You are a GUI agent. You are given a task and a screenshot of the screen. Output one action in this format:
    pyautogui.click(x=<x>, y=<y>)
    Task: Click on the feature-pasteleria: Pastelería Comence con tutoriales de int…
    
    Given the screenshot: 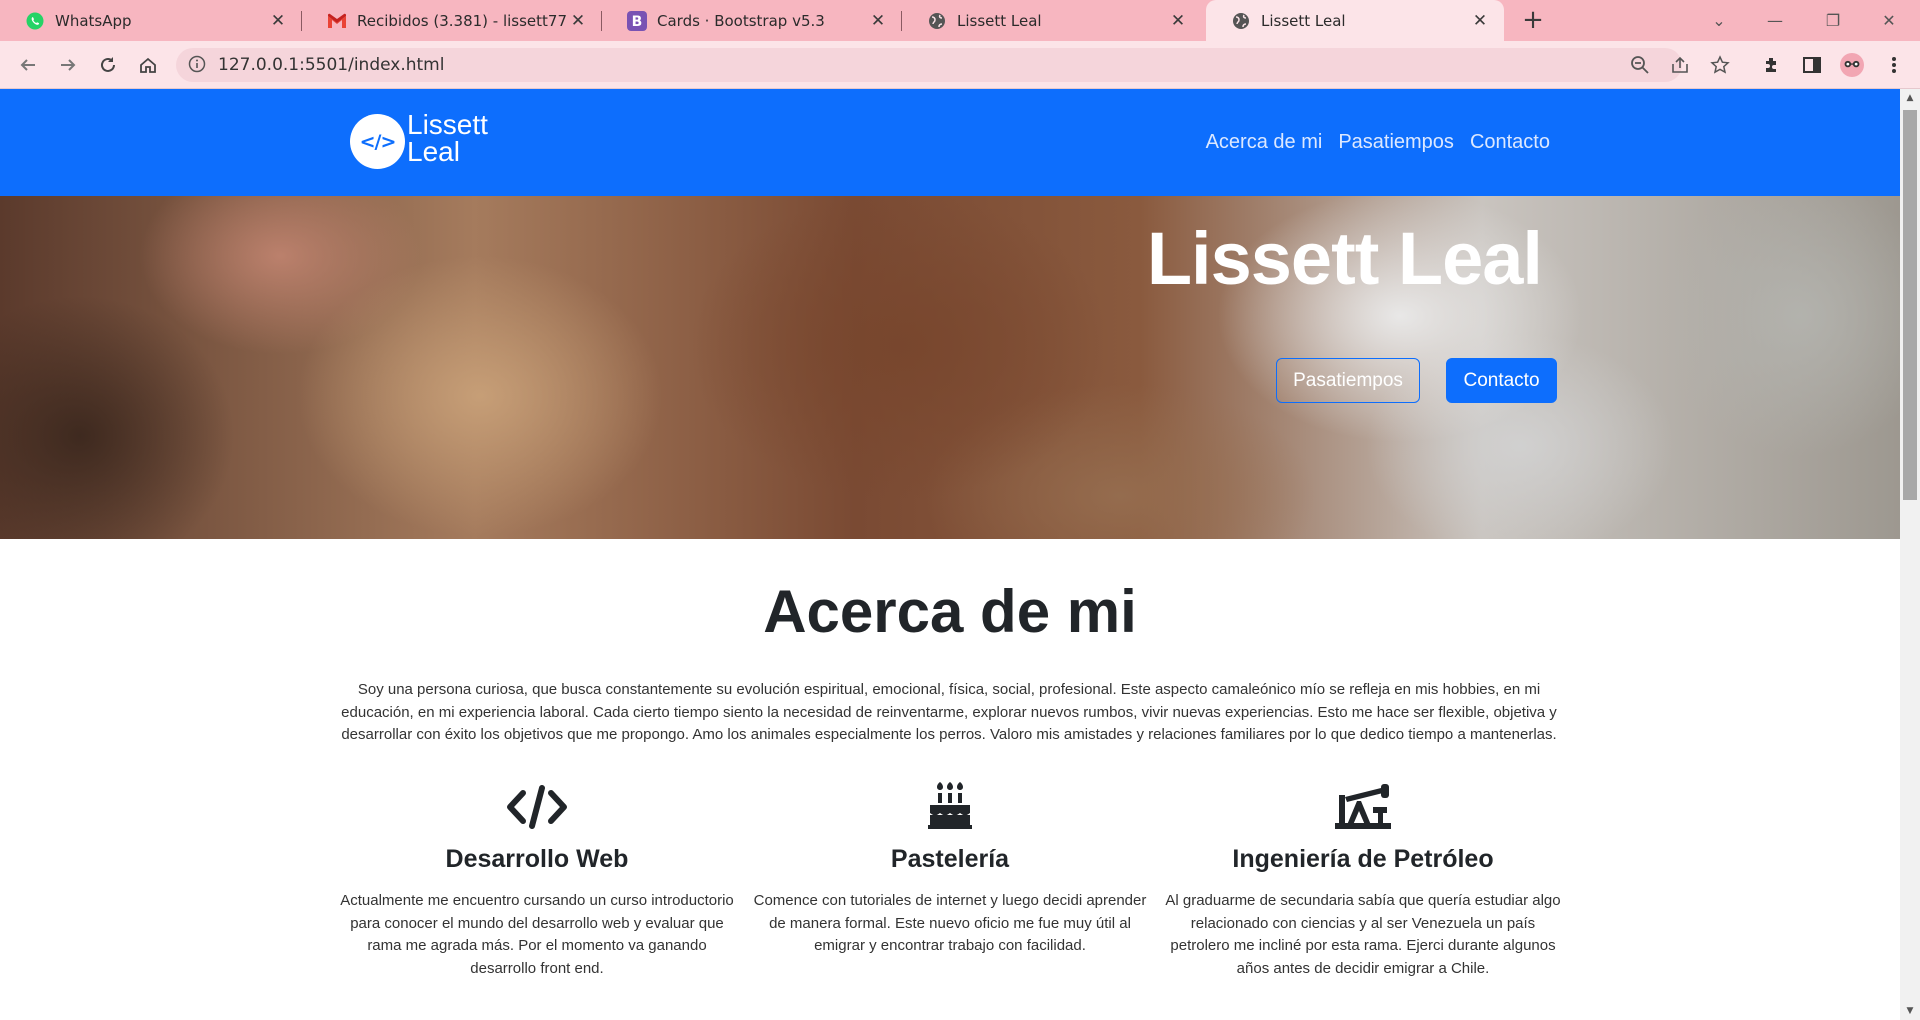 What is the action you would take?
    pyautogui.click(x=950, y=868)
    